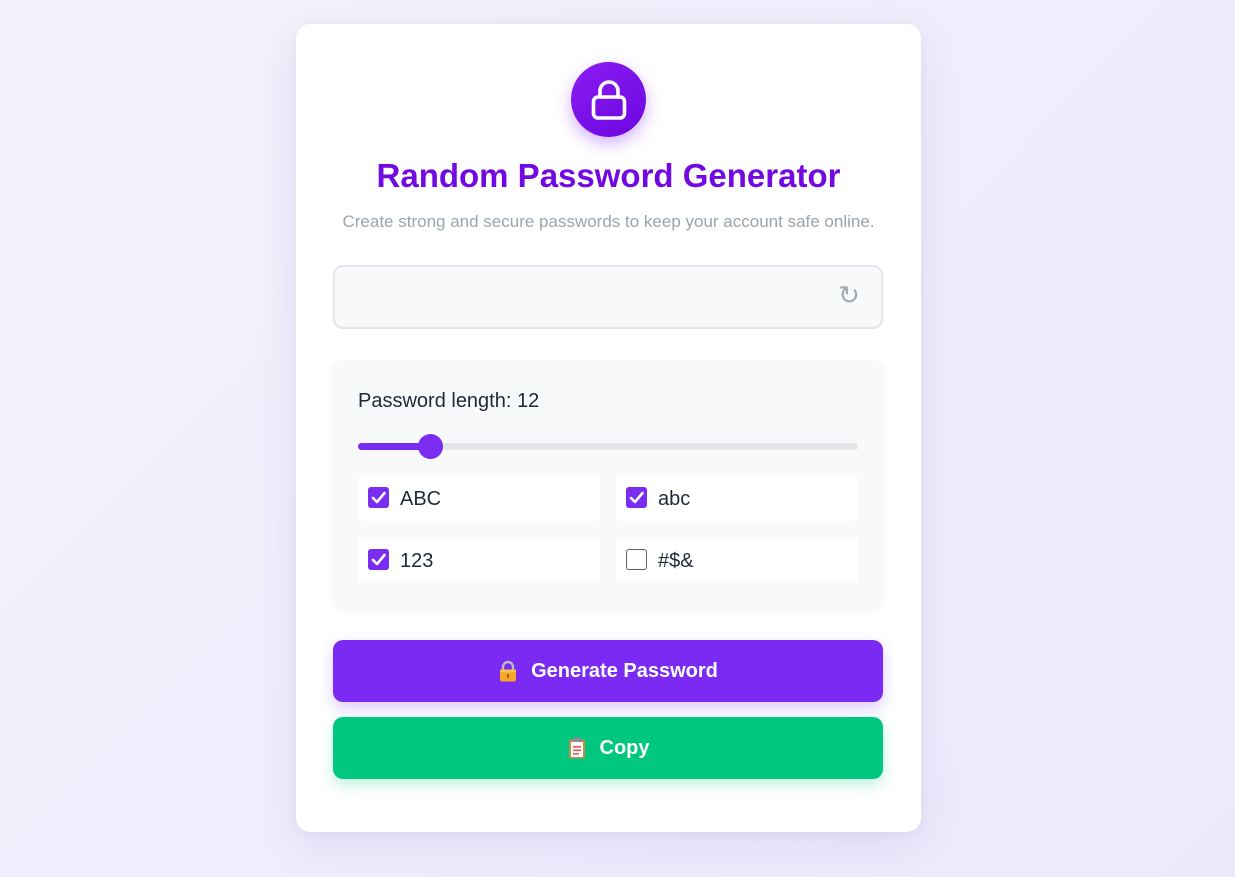 The height and width of the screenshot is (877, 1235). Describe the element at coordinates (737, 560) in the screenshot. I see `option-symbols: #$&` at that location.